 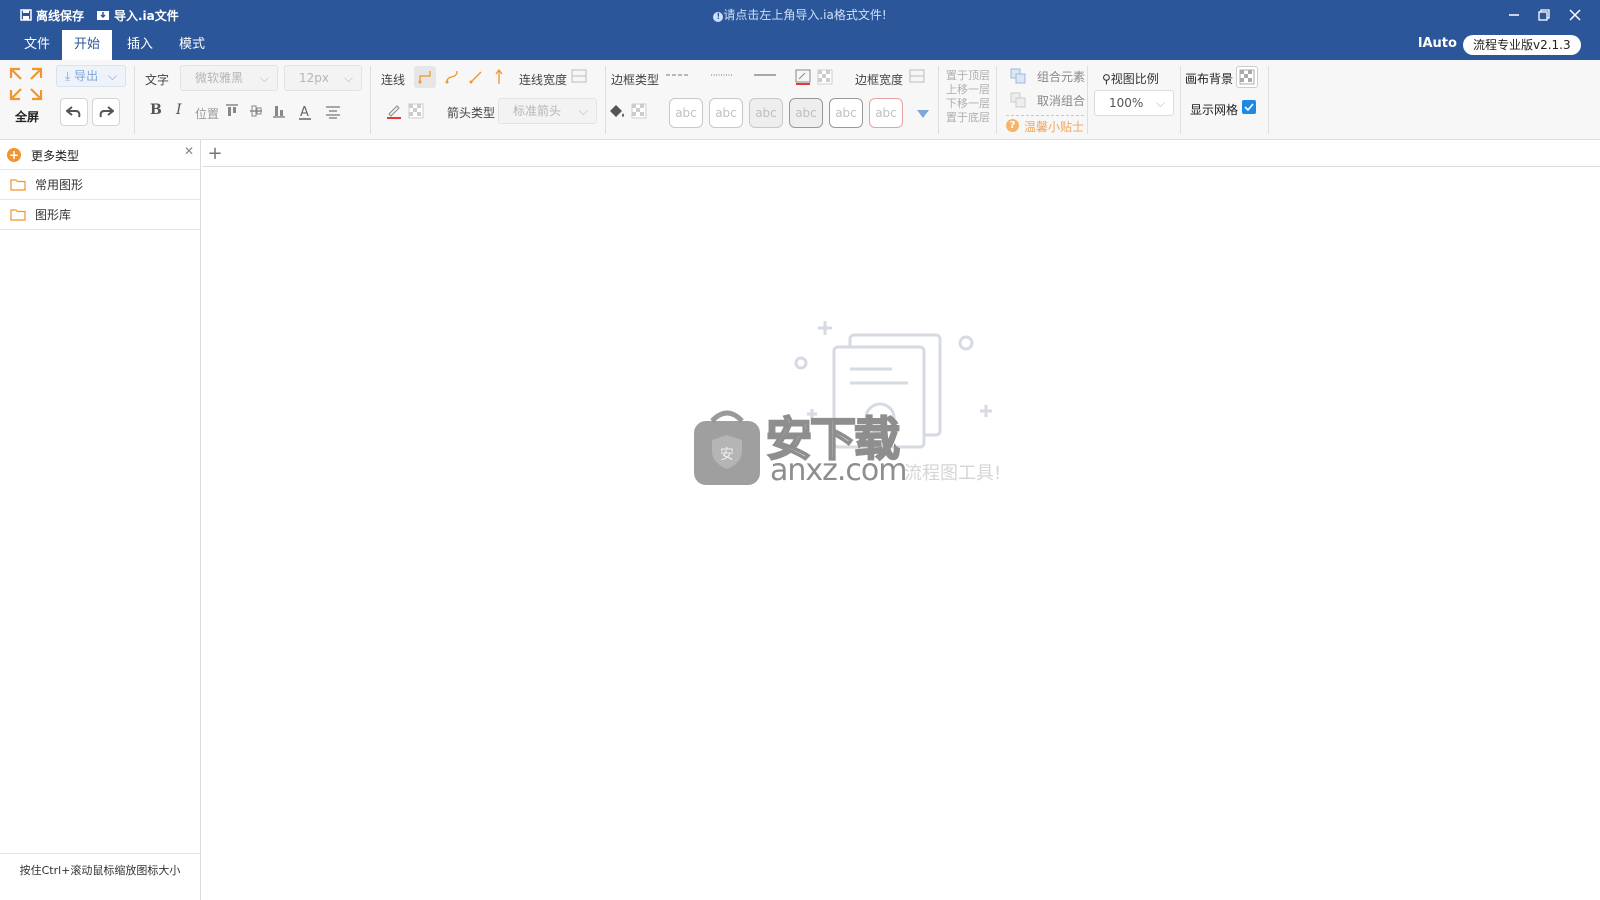 I want to click on paint-bucket-icon, so click(x=617, y=111).